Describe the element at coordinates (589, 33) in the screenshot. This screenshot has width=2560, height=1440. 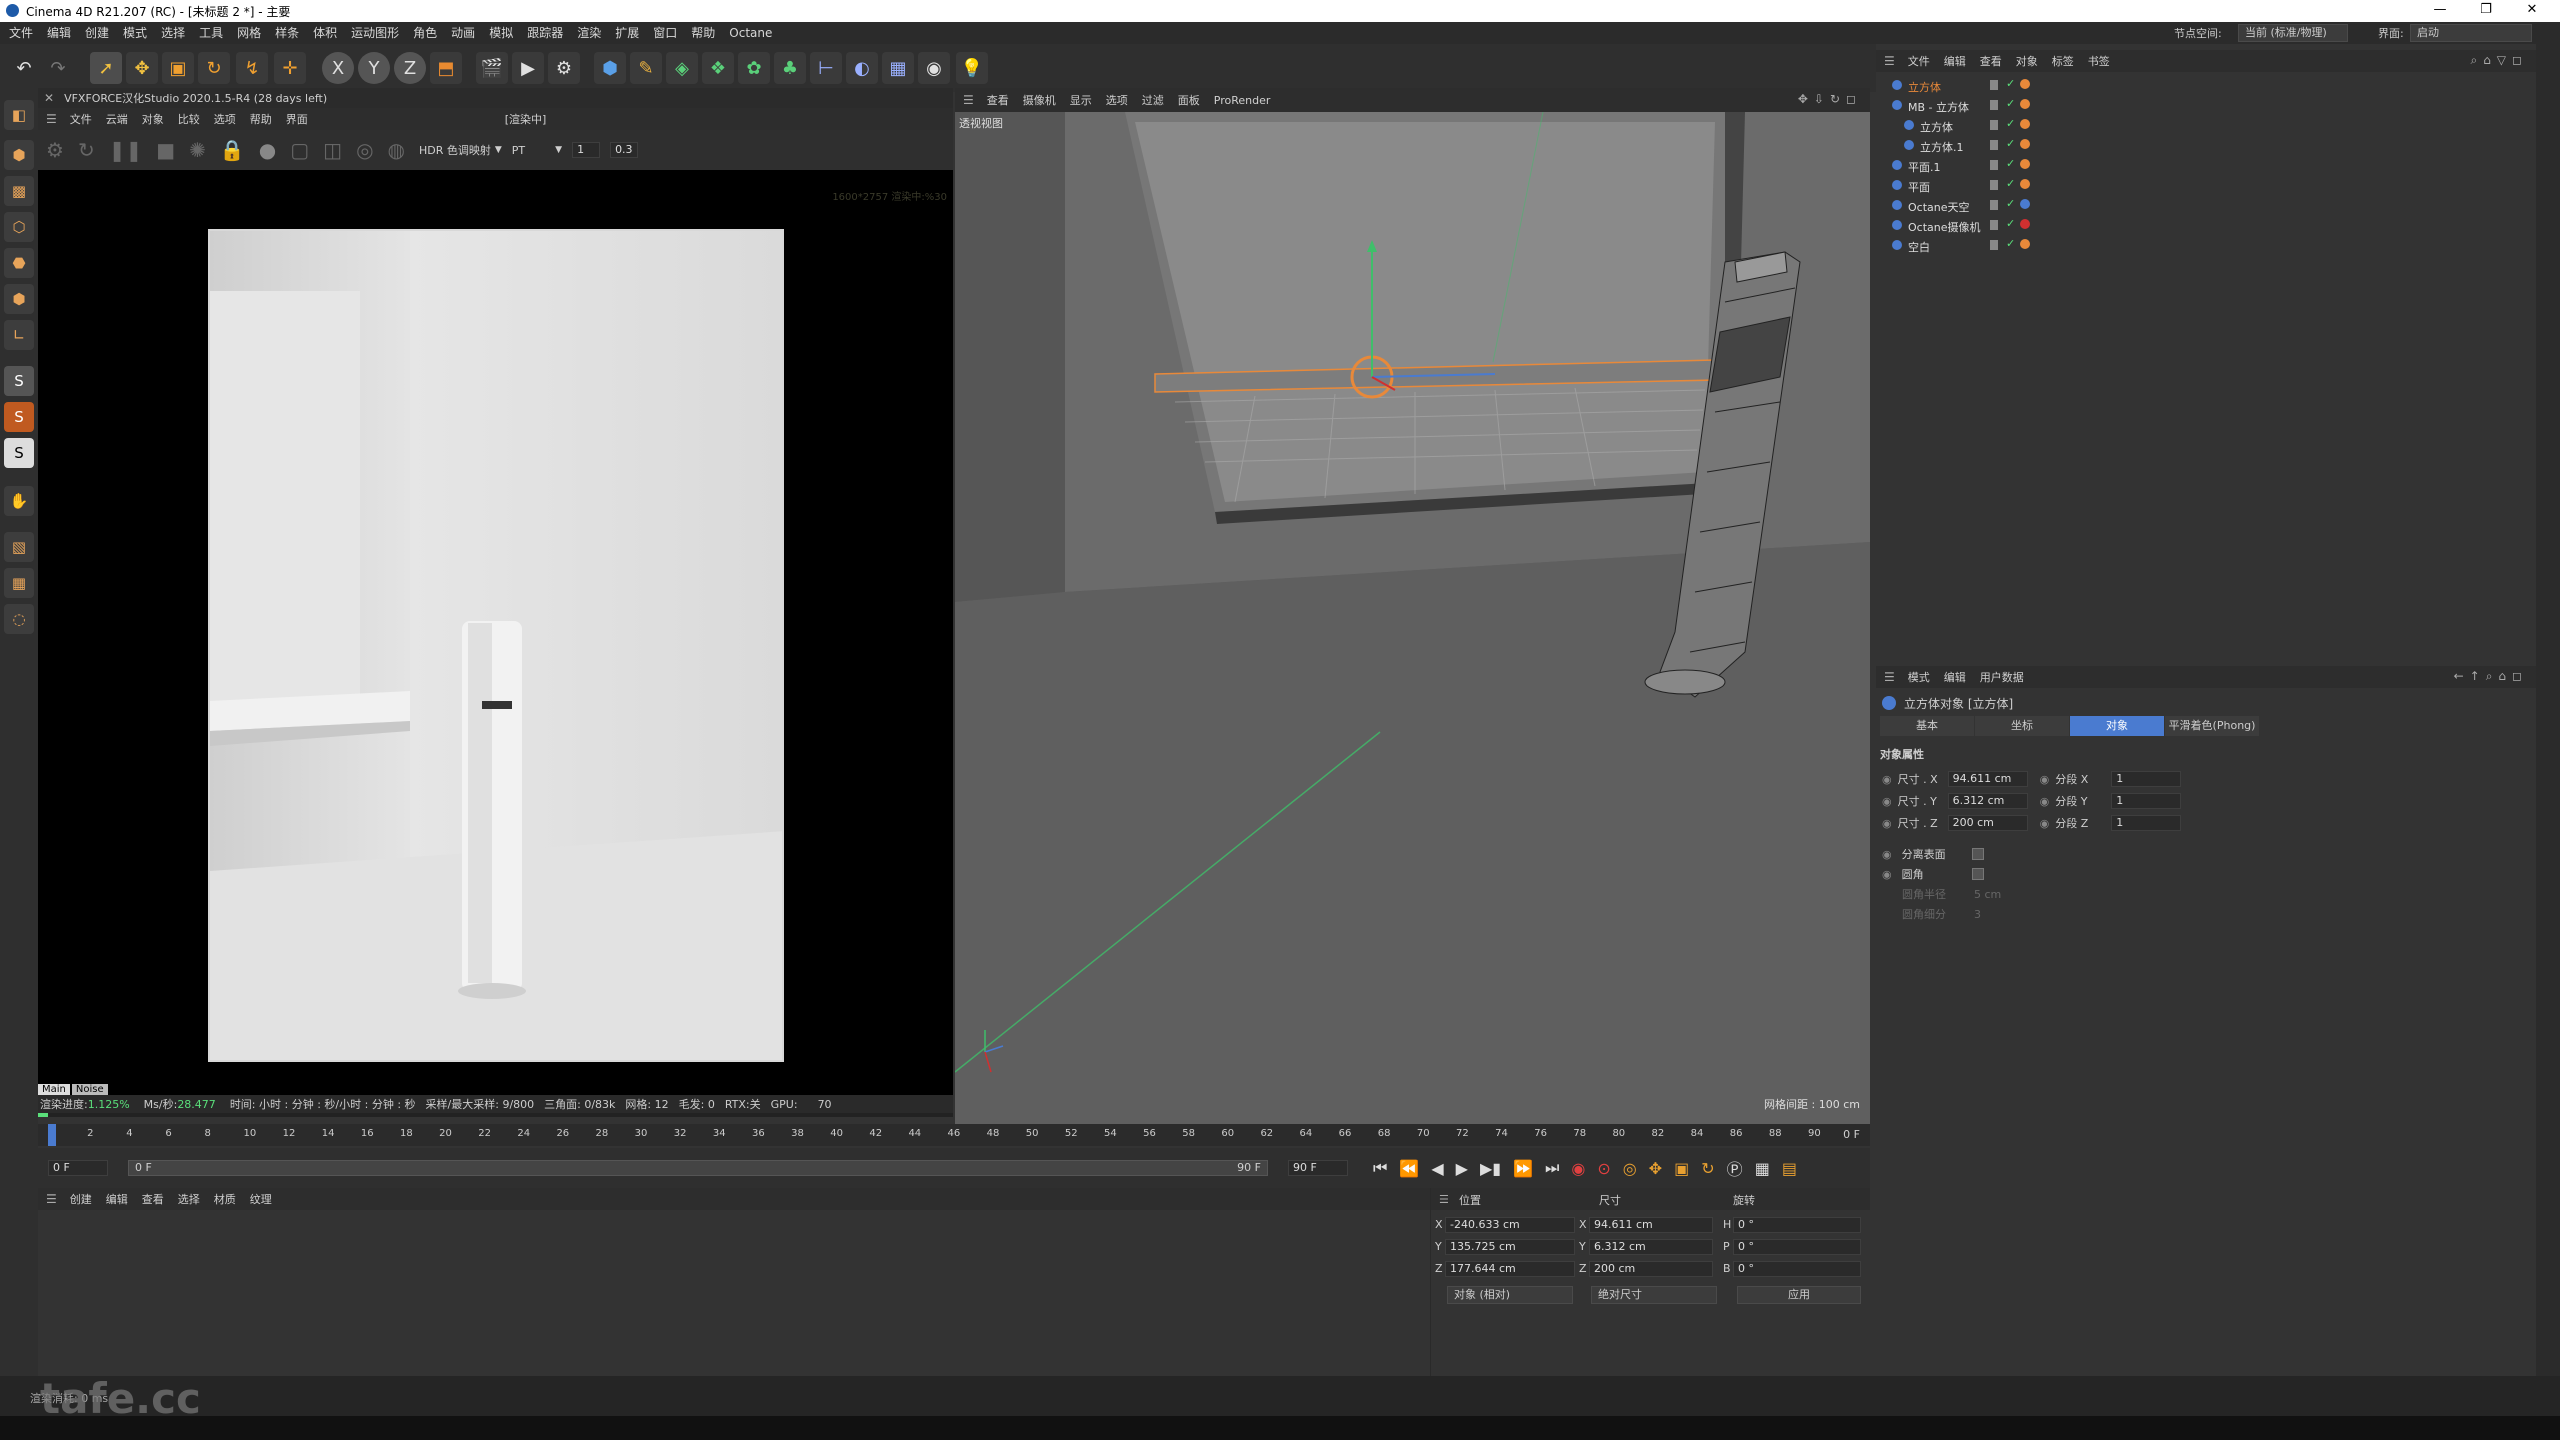
I see `menu-item-14: 渲染` at that location.